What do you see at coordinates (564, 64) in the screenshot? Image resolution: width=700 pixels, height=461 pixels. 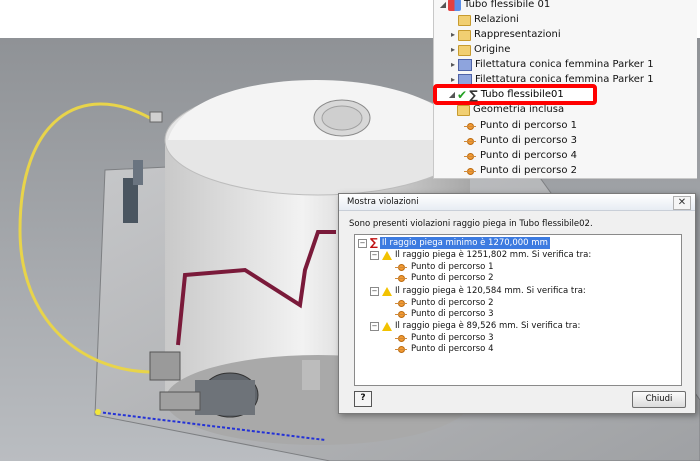 I see `browser-item-label: Filettatura conica femmina Parker 1` at bounding box center [564, 64].